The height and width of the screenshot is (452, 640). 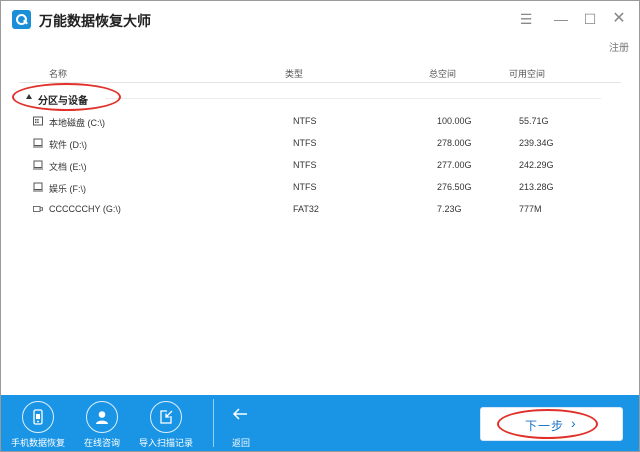 What do you see at coordinates (67, 189) in the screenshot?
I see `drive-name: 娱乐 (F:\)` at bounding box center [67, 189].